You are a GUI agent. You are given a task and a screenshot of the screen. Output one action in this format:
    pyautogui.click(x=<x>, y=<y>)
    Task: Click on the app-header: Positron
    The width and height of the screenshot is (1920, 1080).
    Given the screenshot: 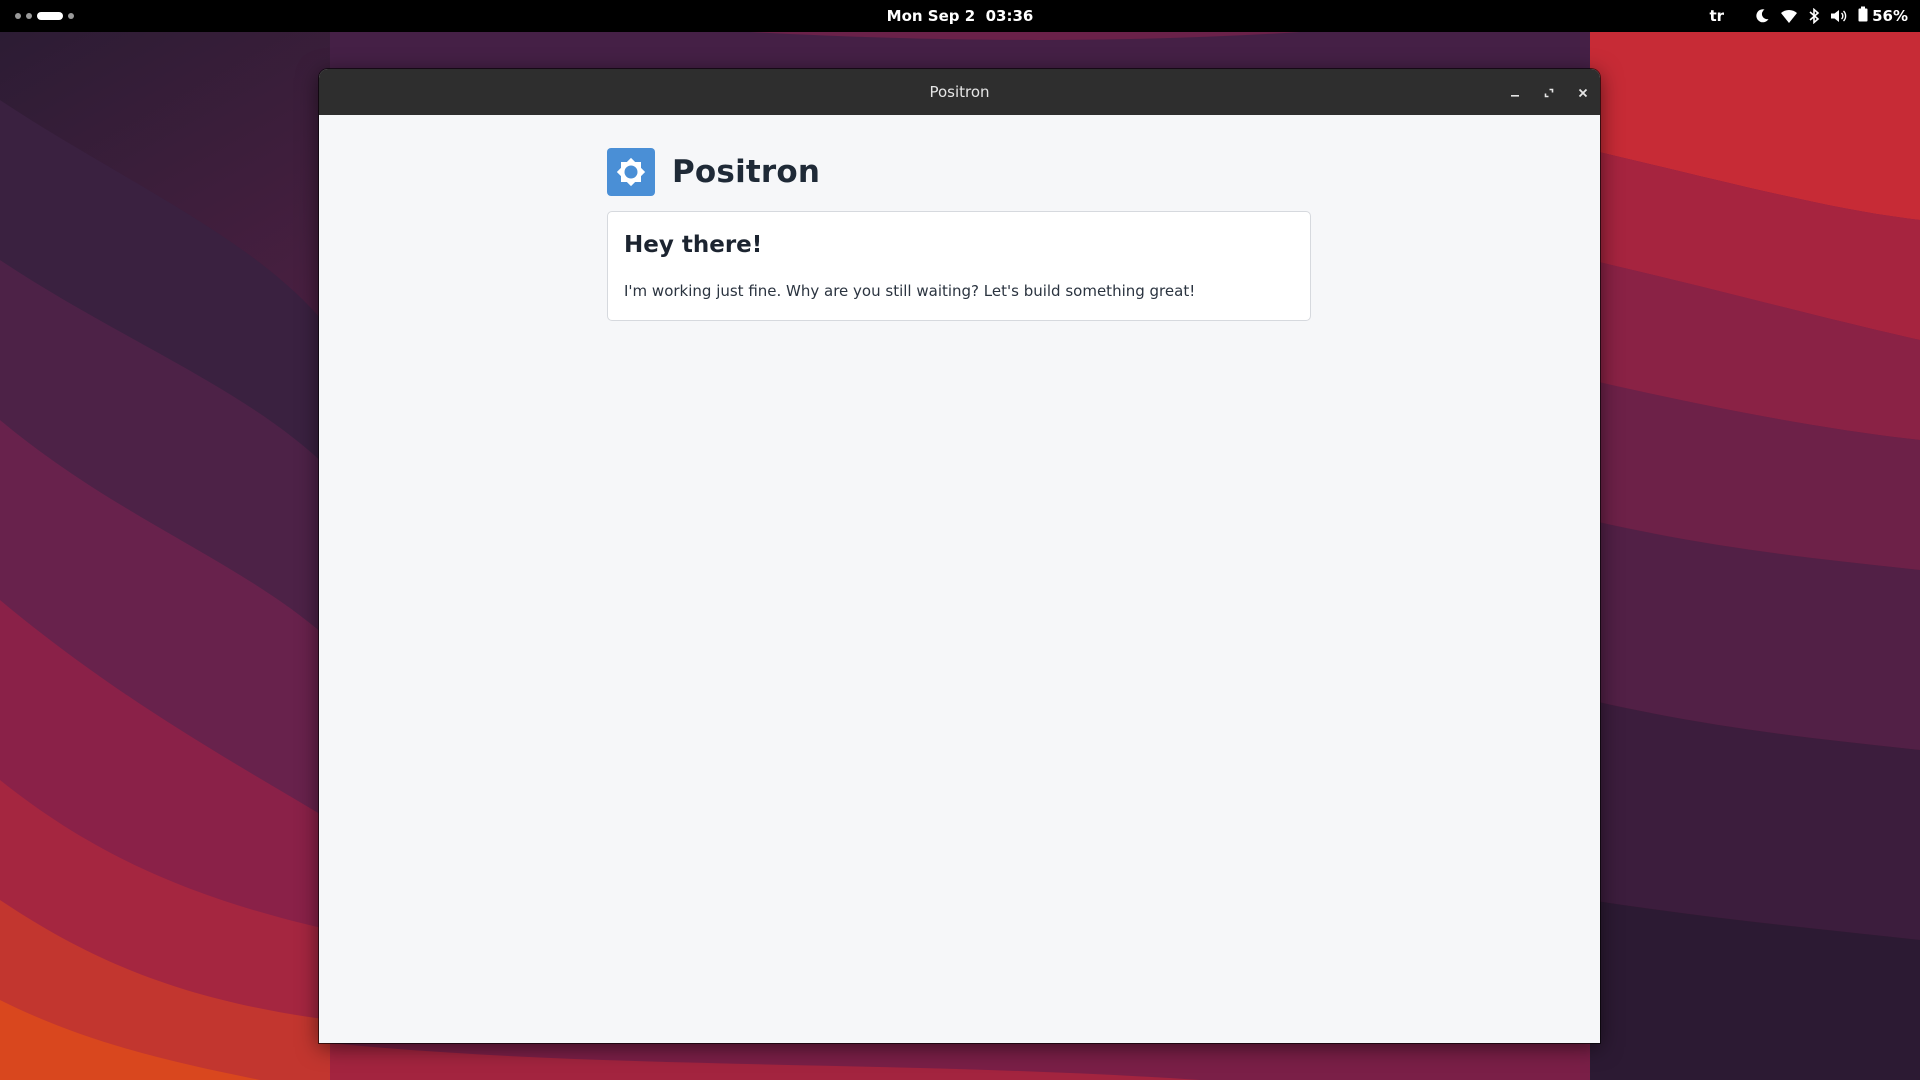 What is the action you would take?
    pyautogui.click(x=713, y=172)
    